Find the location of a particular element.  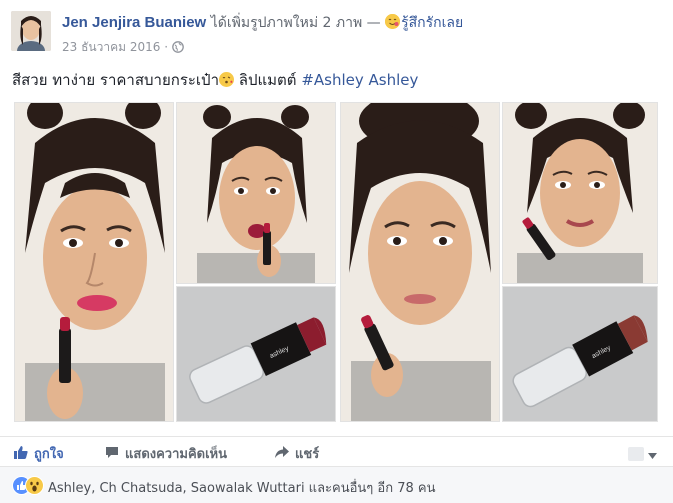

comment-button: แสดงความคิดเห็น is located at coordinates (166, 453).